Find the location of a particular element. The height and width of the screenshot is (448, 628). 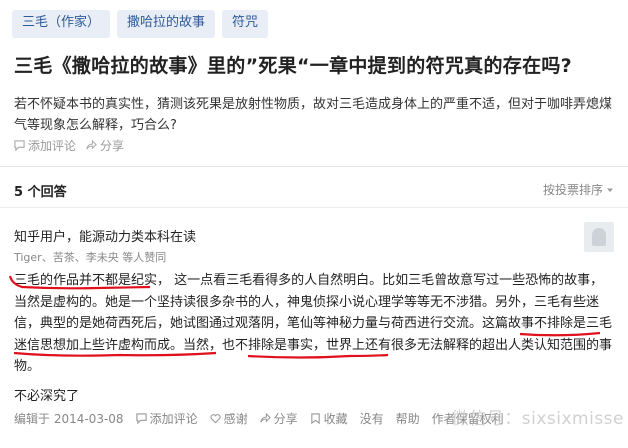

answer-voters: Tiger、苦茶、李未央 等人赞同 is located at coordinates (90, 257).